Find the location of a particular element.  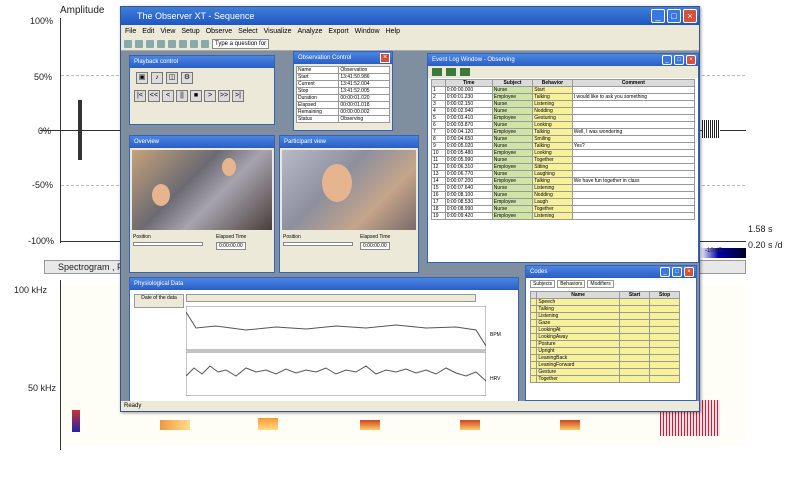

snapshot-icon: ◫ is located at coordinates (172, 78).